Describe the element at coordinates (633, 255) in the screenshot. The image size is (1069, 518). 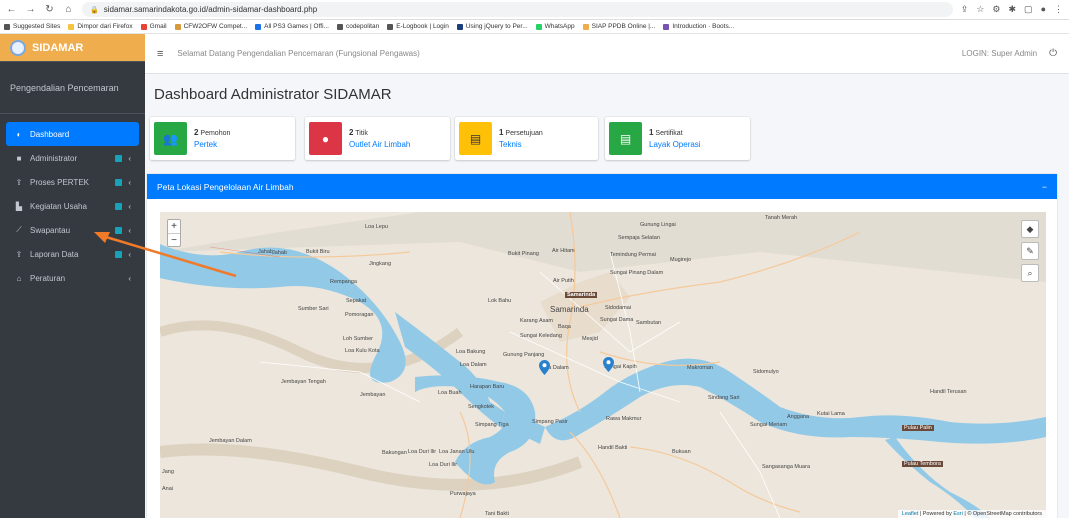
I see `map-label: Temindung Permai` at that location.